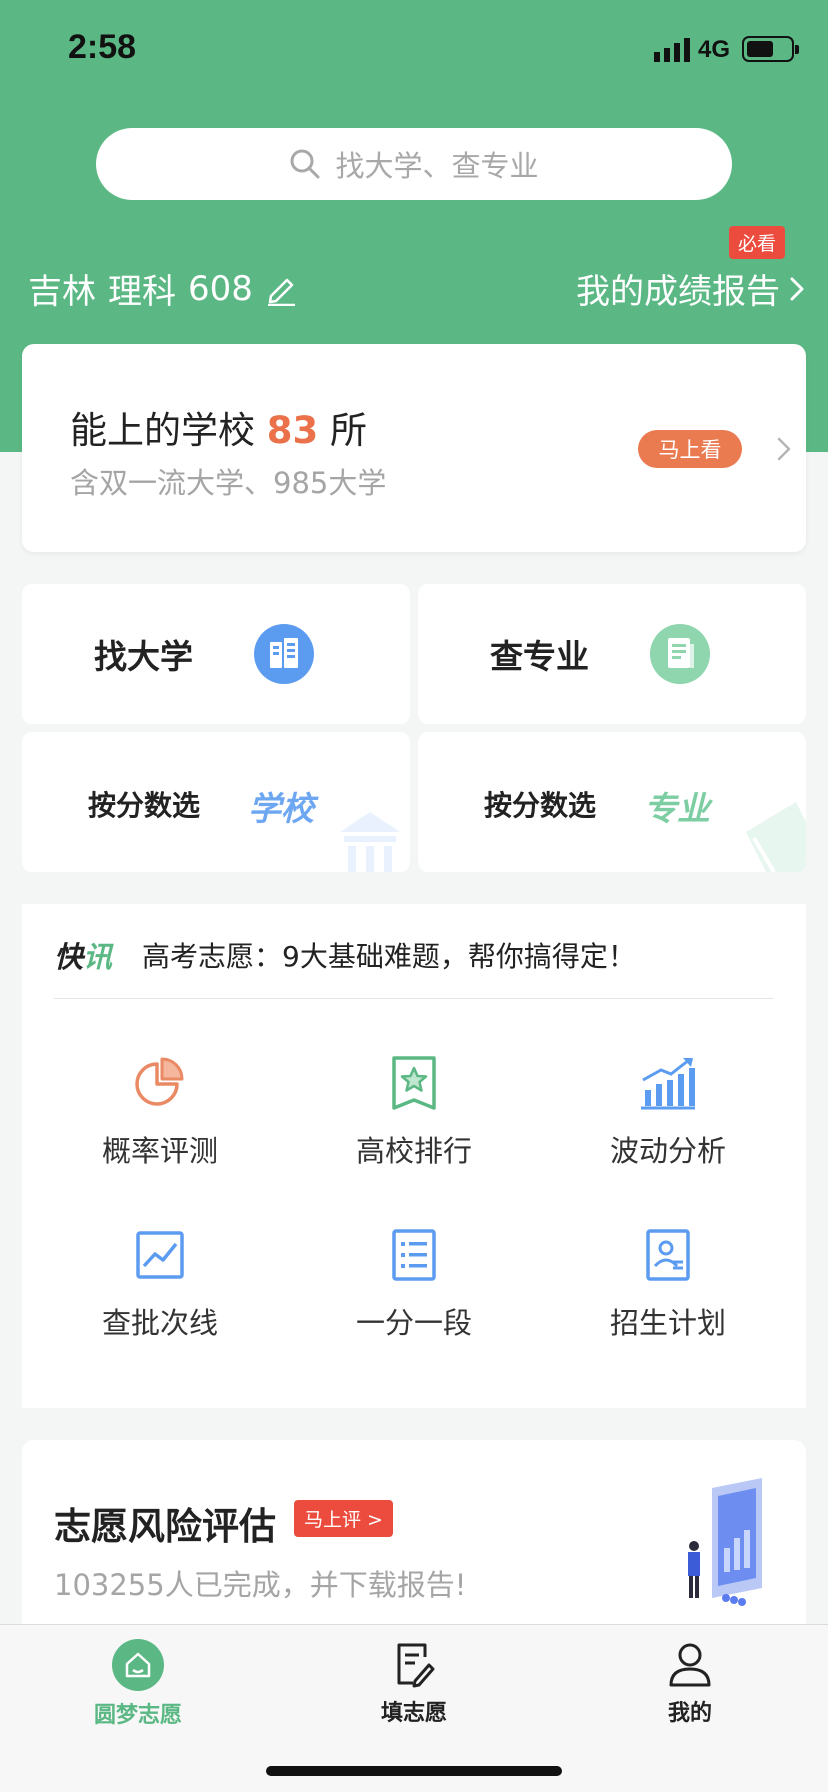  Describe the element at coordinates (776, 837) in the screenshot. I see `book-watermark-icon` at that location.